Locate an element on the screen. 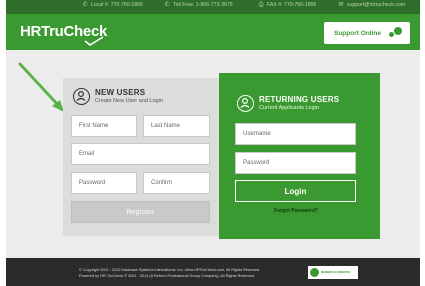 The image size is (425, 286). fax-number: ⎙ FAX #: 770-760-1866 is located at coordinates (287, 5).